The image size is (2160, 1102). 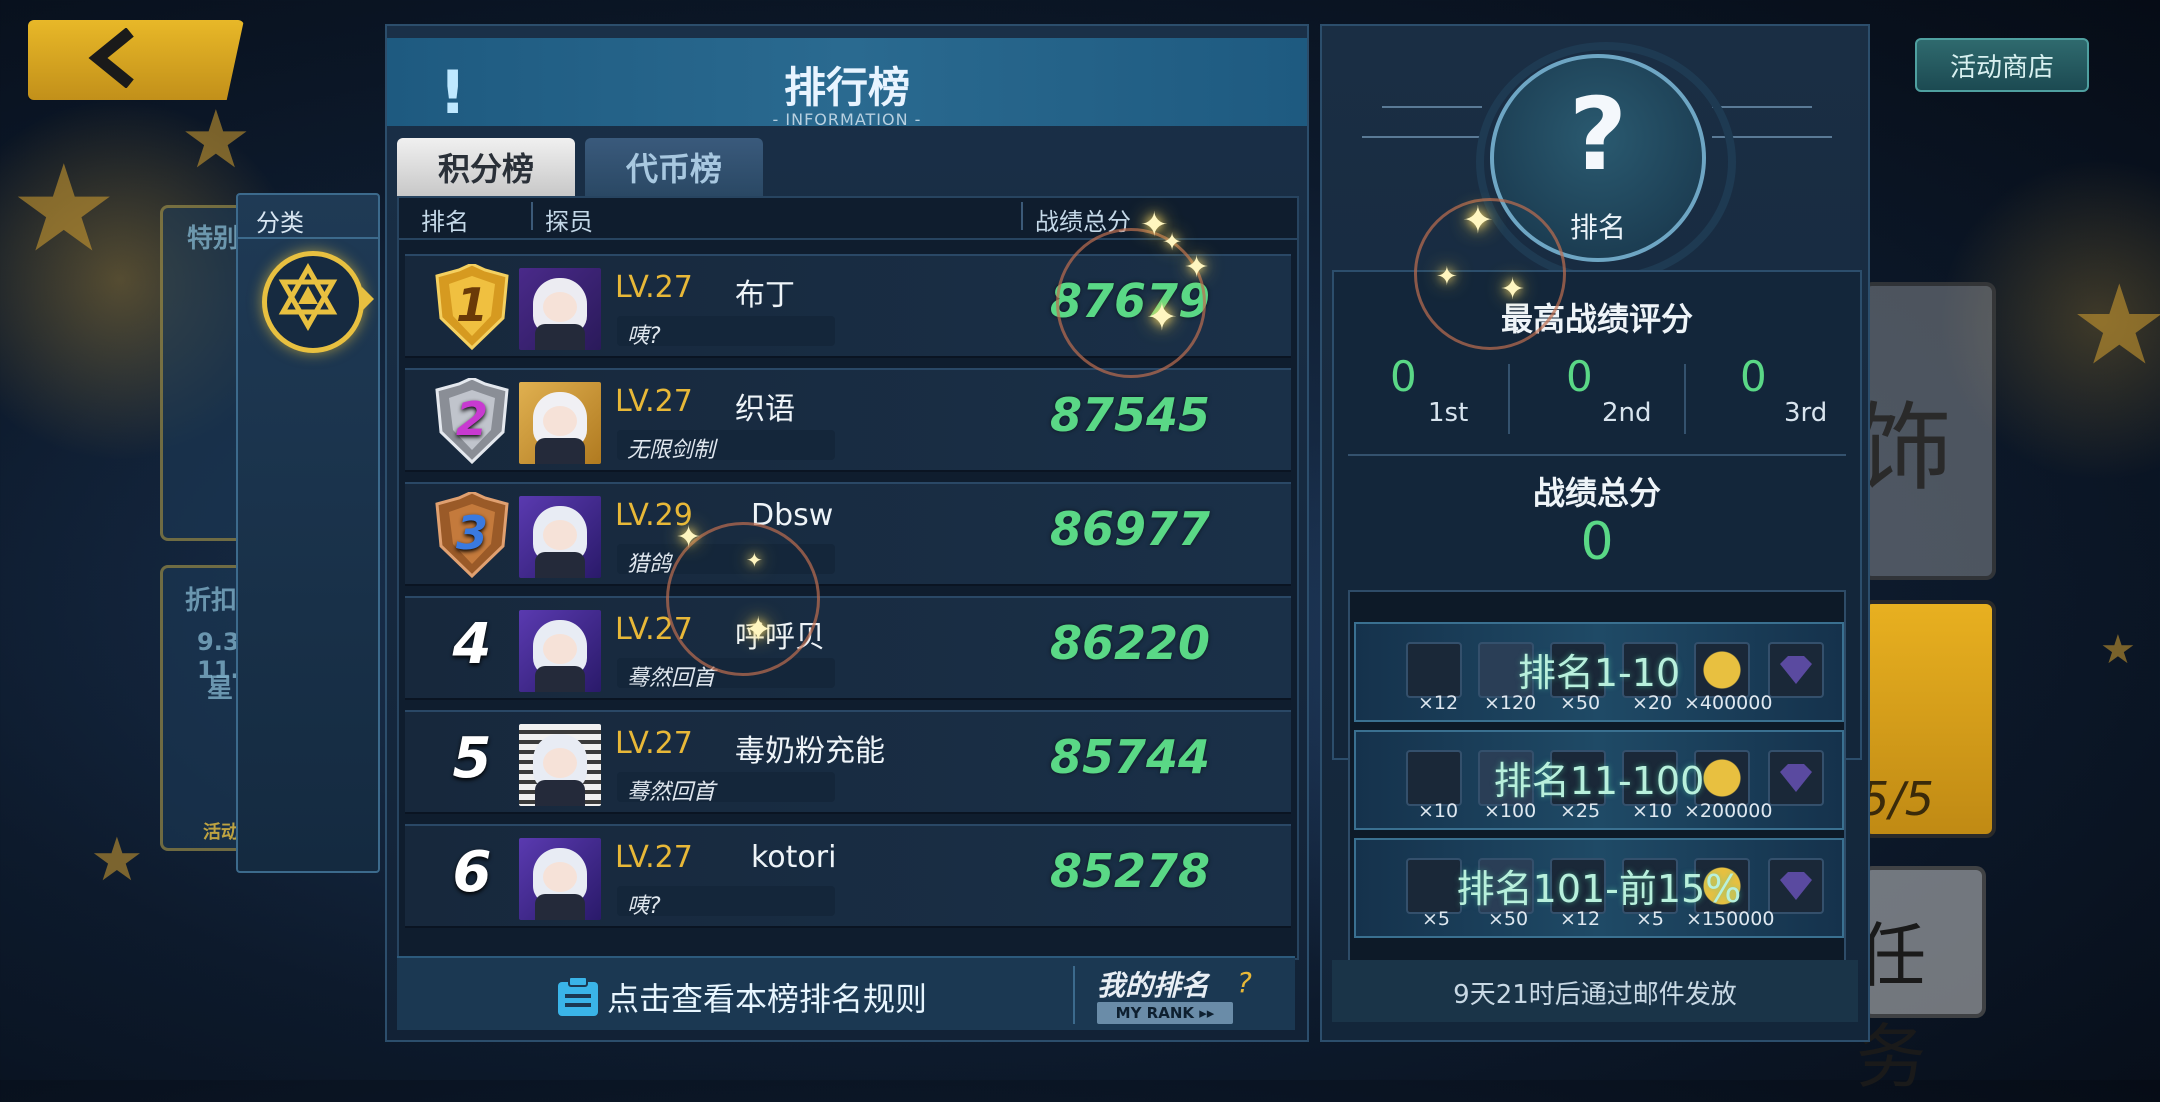 What do you see at coordinates (1897, 799) in the screenshot?
I see `background-card-progress: 5/5` at bounding box center [1897, 799].